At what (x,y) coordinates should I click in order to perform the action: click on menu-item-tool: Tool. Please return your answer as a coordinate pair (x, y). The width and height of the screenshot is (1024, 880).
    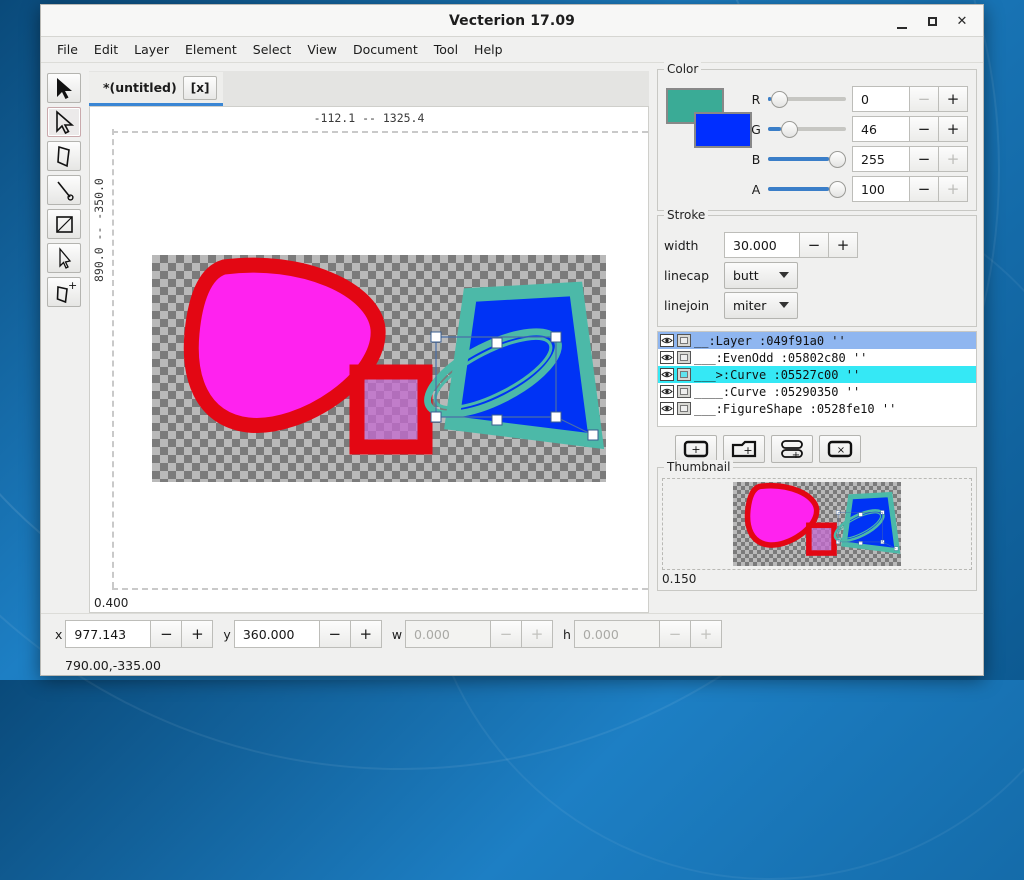
    Looking at the image, I should click on (446, 49).